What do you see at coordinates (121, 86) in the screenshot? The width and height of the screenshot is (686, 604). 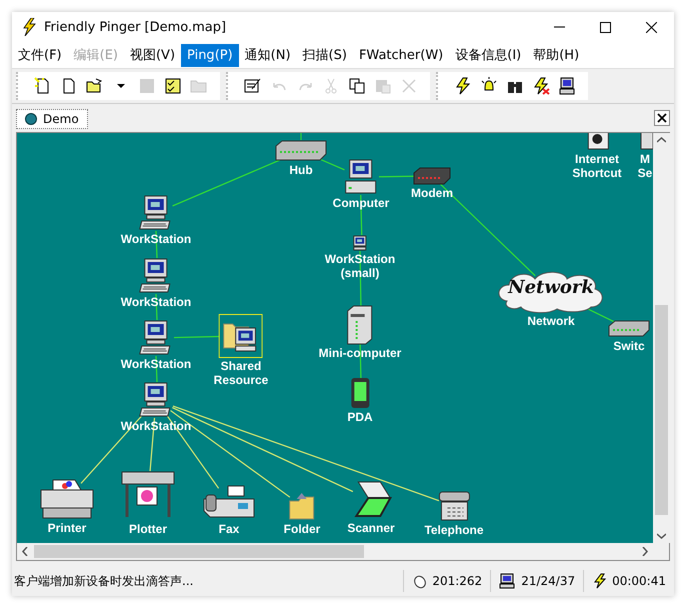 I see `caret-icon` at bounding box center [121, 86].